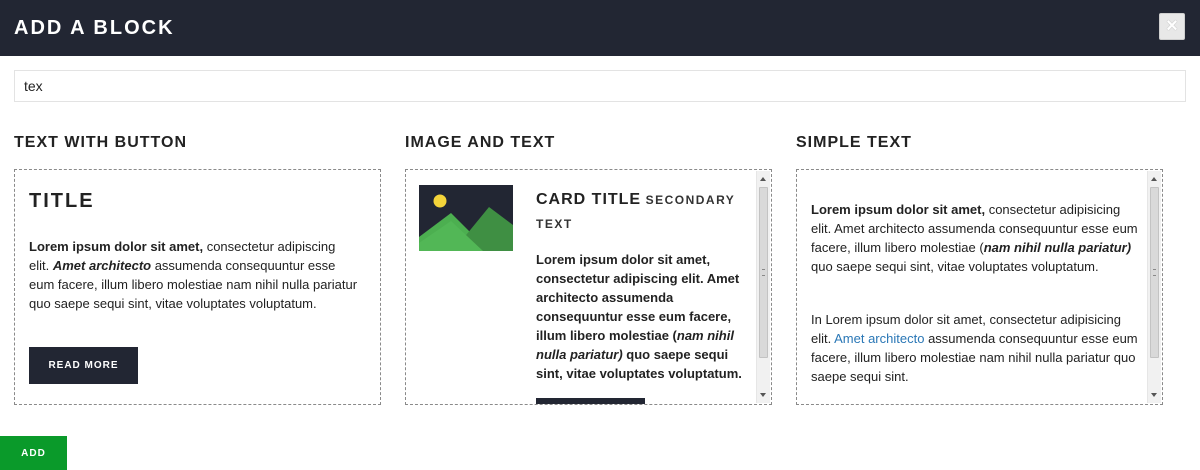  Describe the element at coordinates (636, 211) in the screenshot. I see `card-title: CARD TITLE SECONDARY TEXT` at that location.